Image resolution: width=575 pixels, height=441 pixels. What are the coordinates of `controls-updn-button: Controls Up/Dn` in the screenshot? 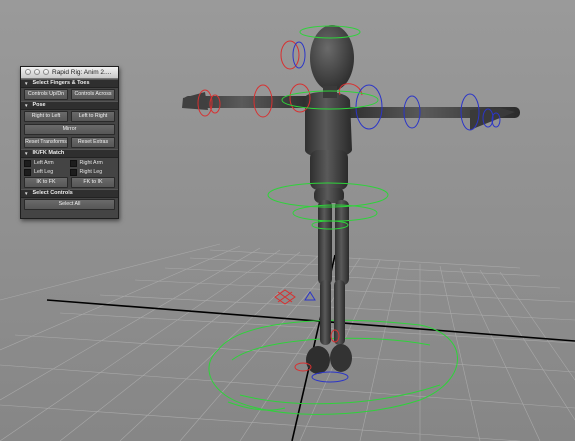 It's located at (46, 94).